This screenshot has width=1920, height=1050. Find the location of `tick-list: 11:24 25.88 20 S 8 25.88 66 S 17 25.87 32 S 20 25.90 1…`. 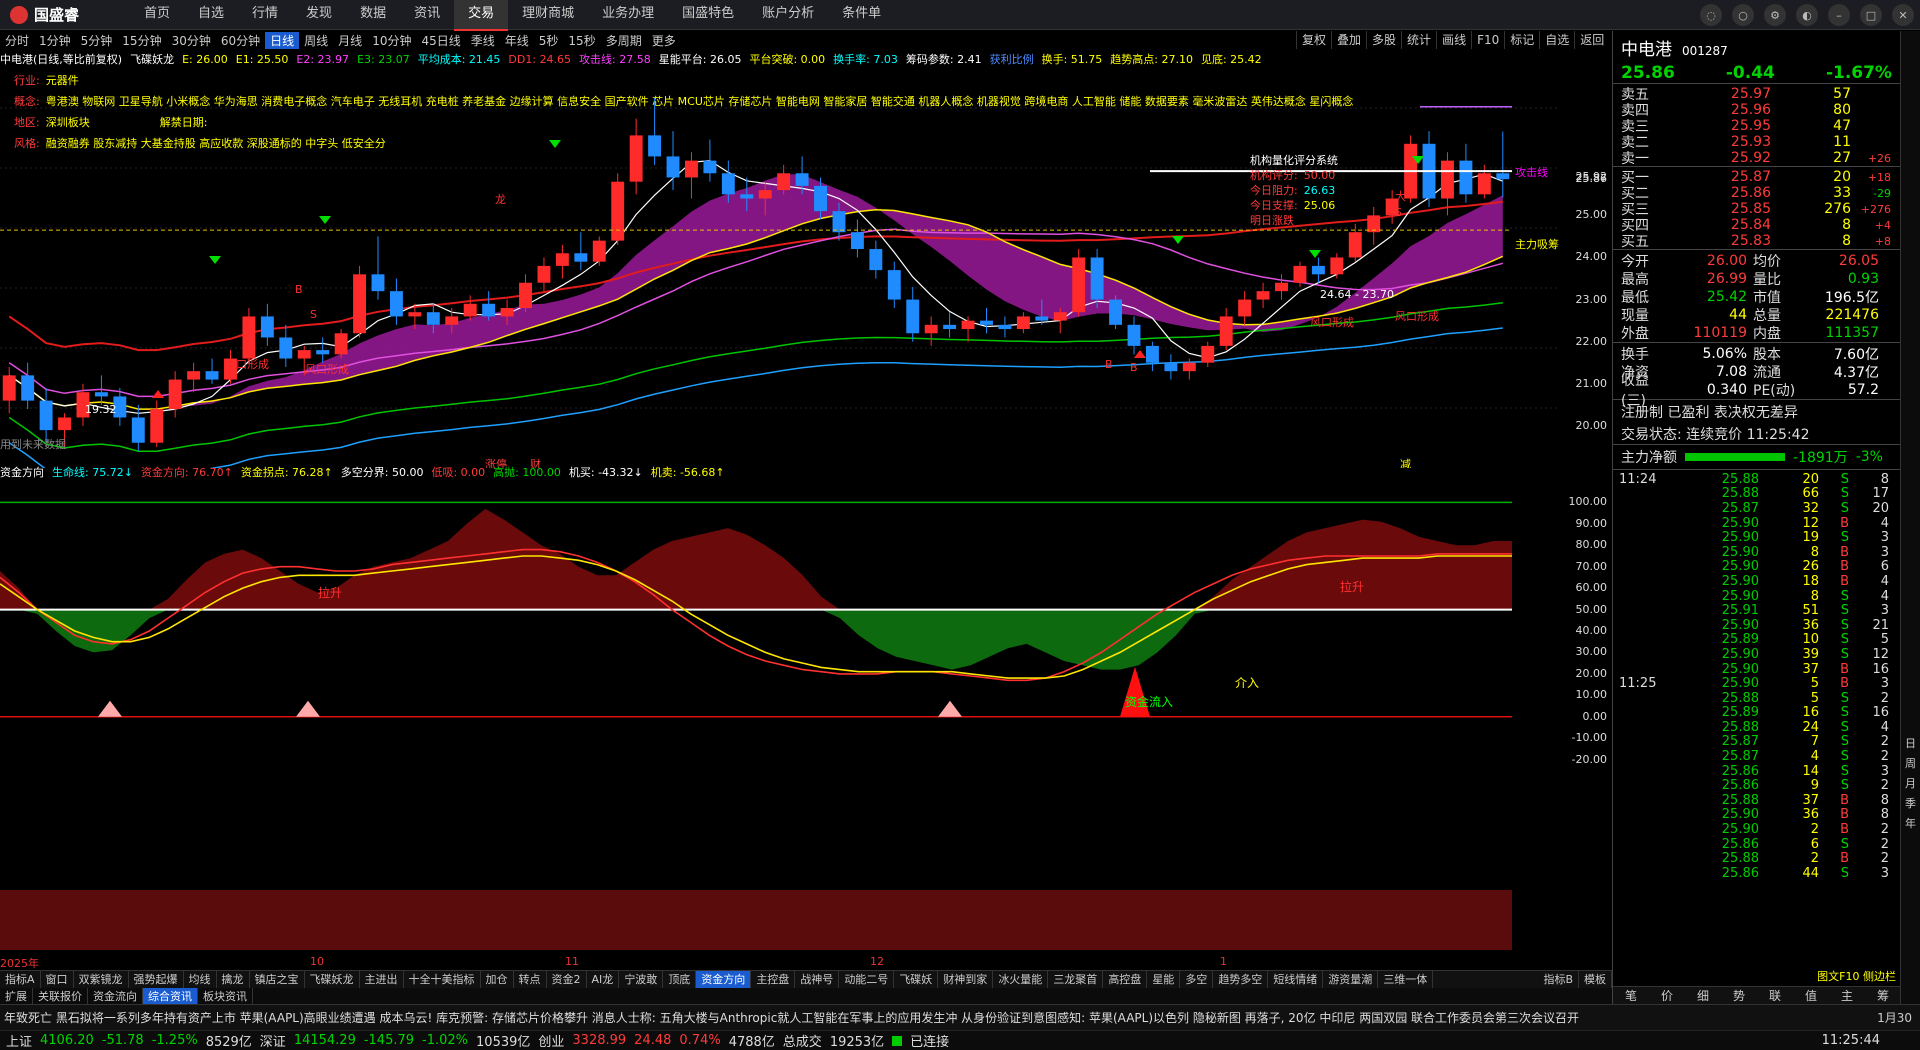

tick-list: 11:24 25.88 20 S 8 25.88 66 S 17 25.87 32 S 20 25.90 1… is located at coordinates (1756, 675).